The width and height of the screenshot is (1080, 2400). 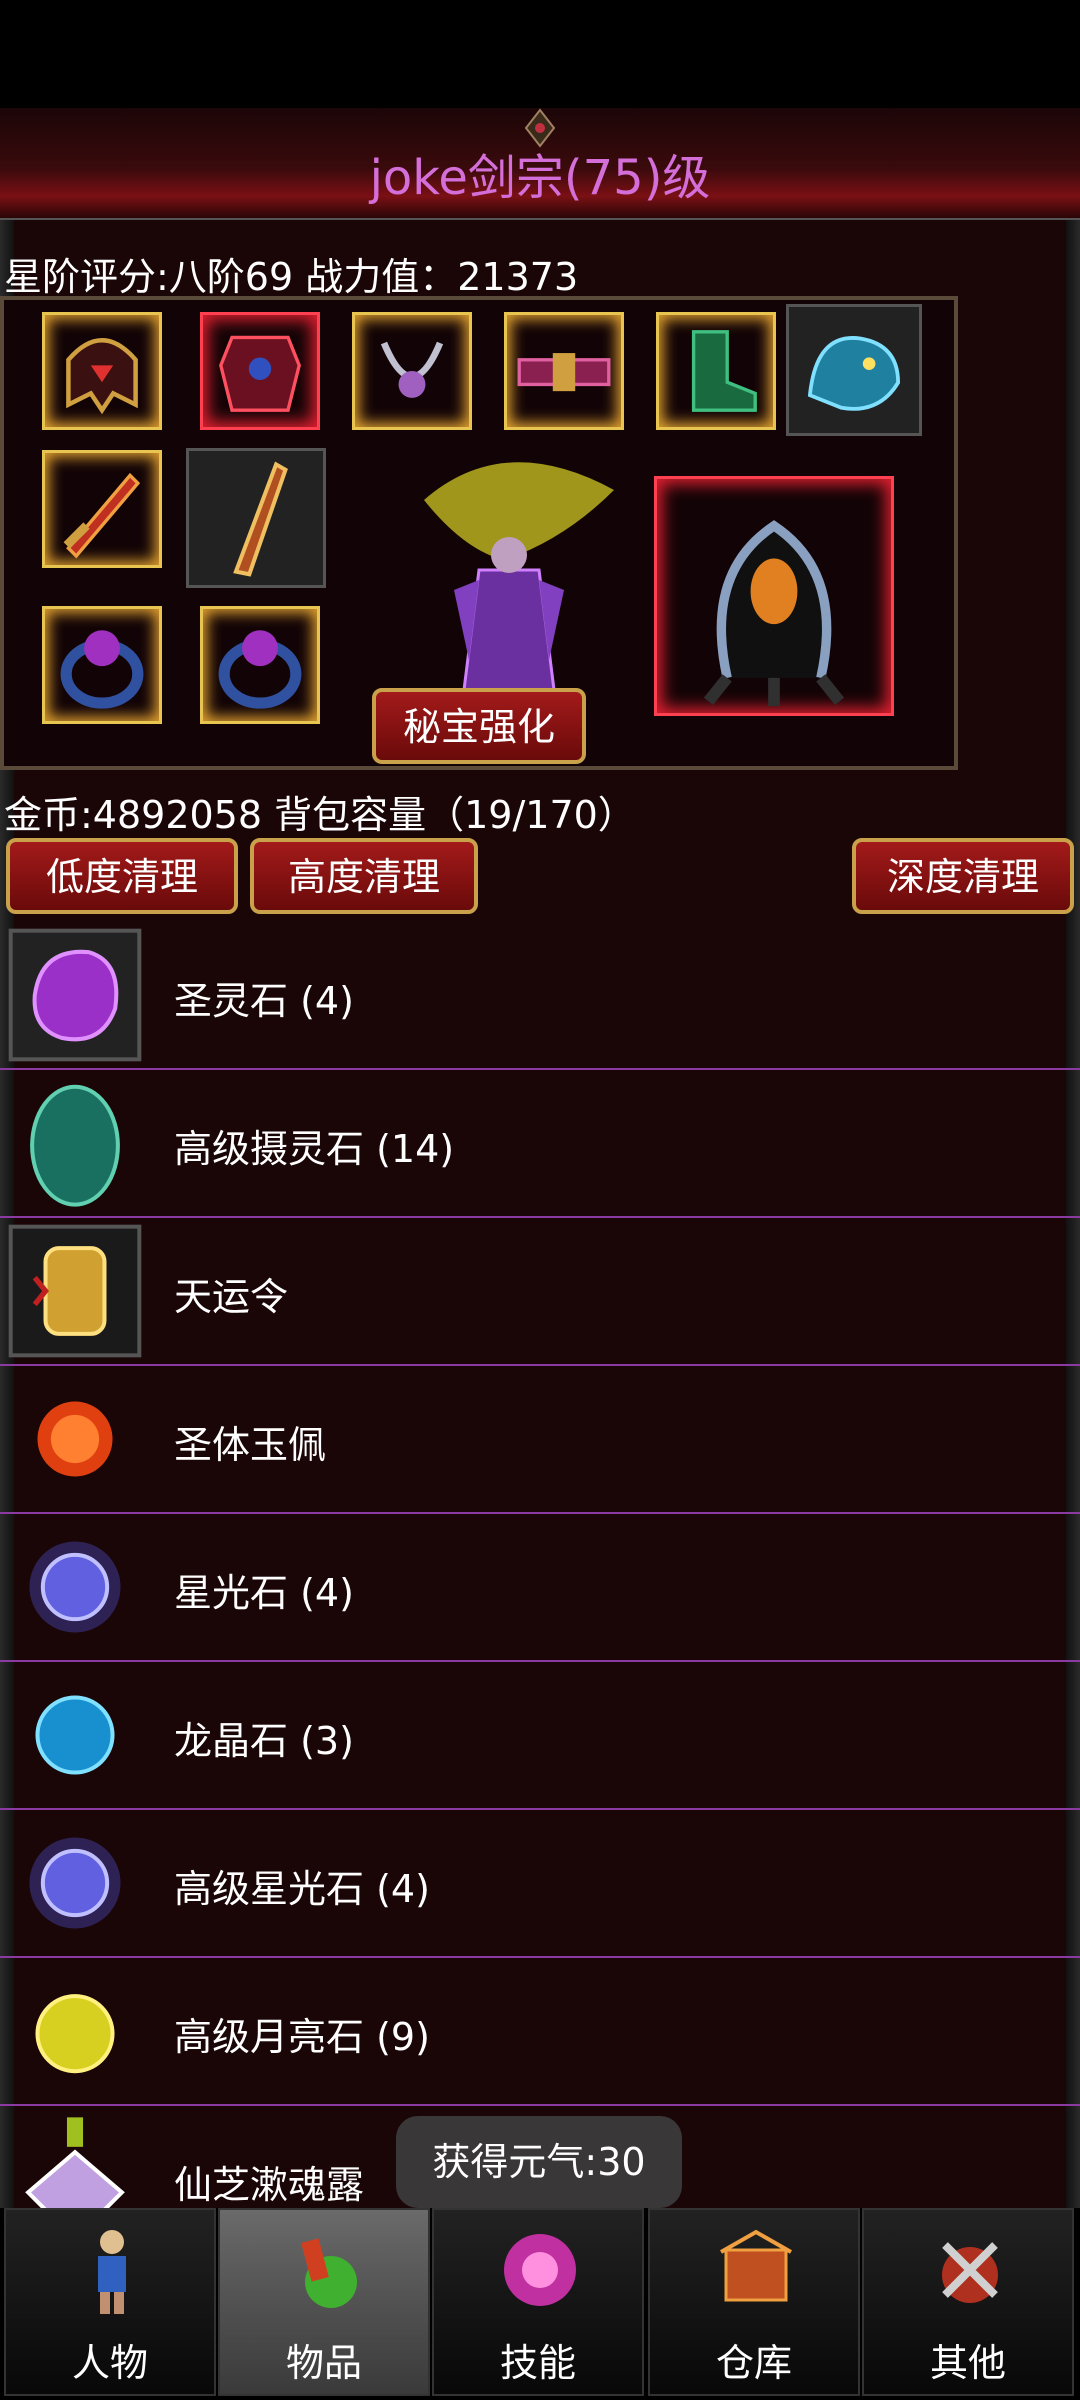 I want to click on potion-bag-icon, so click(x=326, y=2270).